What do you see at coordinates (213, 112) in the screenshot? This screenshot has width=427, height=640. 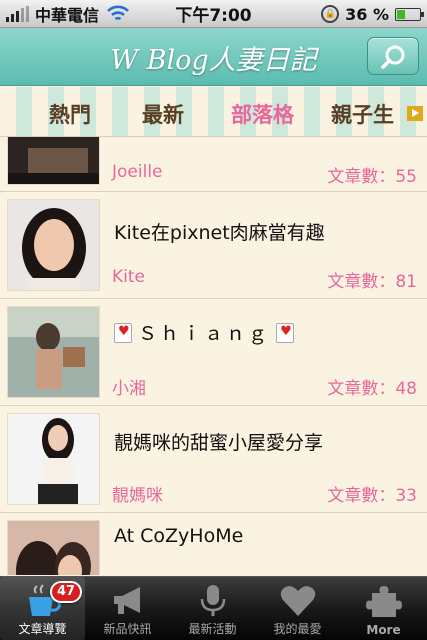 I see `category-tabs: 熱門 最新 部落格 親子生` at bounding box center [213, 112].